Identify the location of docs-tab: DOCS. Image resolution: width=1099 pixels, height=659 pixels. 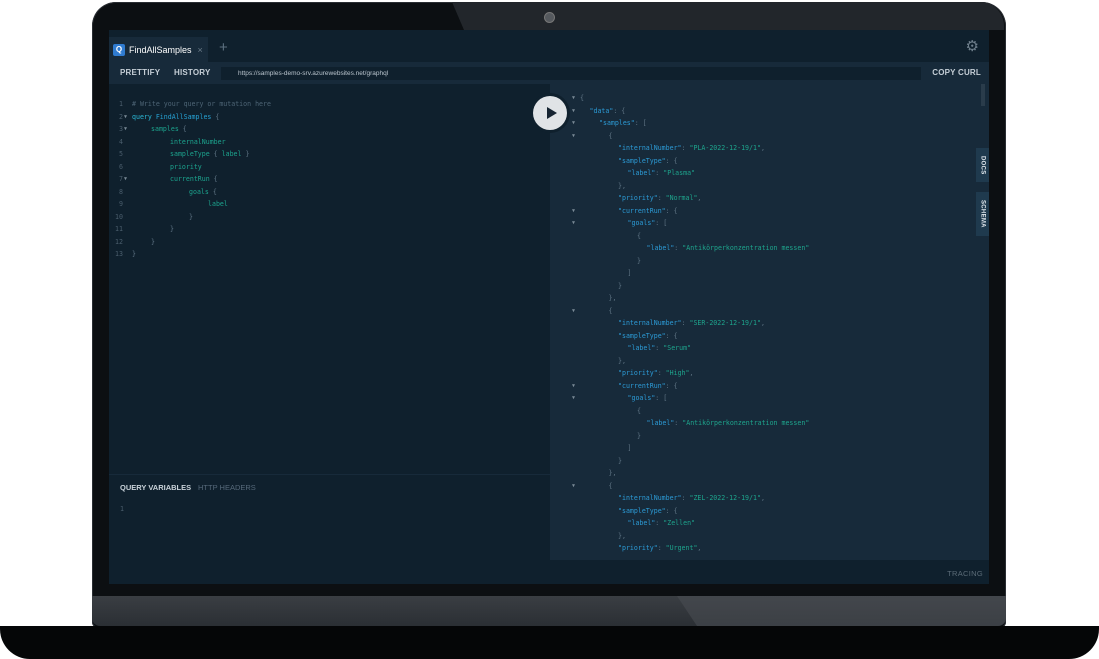
(982, 165).